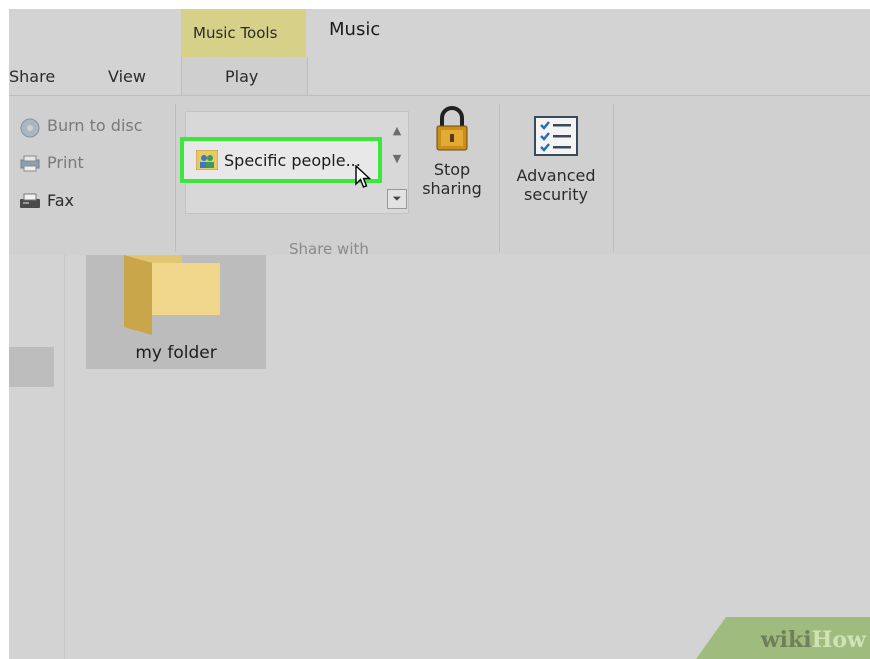 The width and height of the screenshot is (870, 659). Describe the element at coordinates (397, 199) in the screenshot. I see `gallery-expand-icon: ⏷` at that location.